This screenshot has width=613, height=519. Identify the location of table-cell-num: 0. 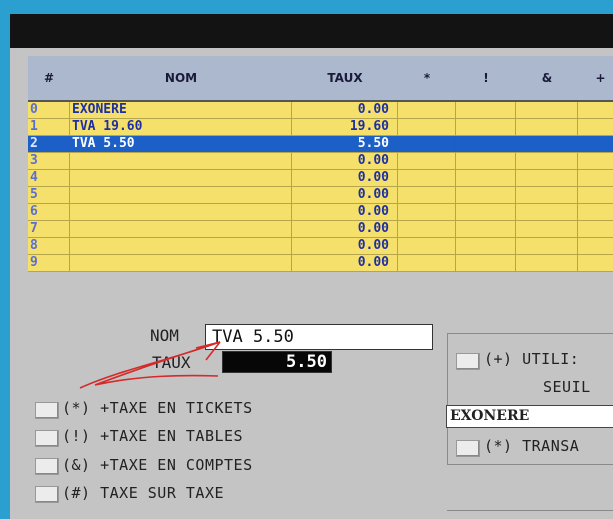
(49, 110).